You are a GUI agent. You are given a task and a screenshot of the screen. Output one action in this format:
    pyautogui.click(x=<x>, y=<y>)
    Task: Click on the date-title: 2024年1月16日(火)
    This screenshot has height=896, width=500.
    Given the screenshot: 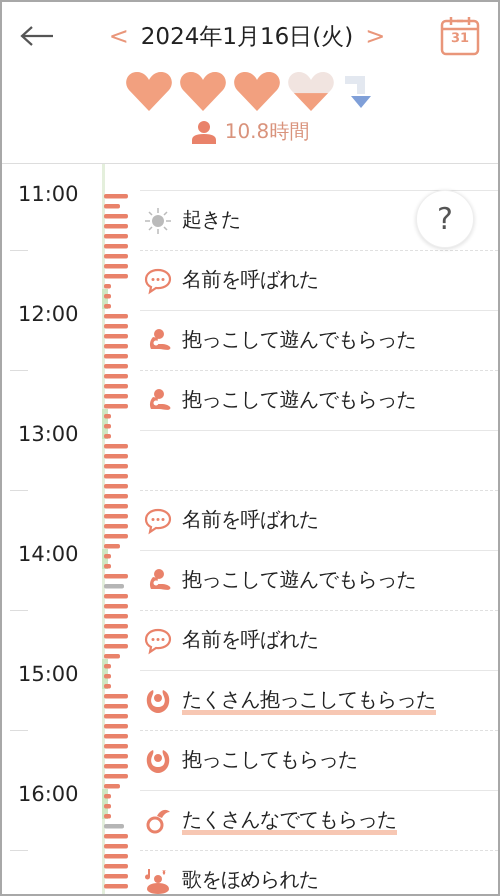 What is the action you would take?
    pyautogui.click(x=247, y=37)
    